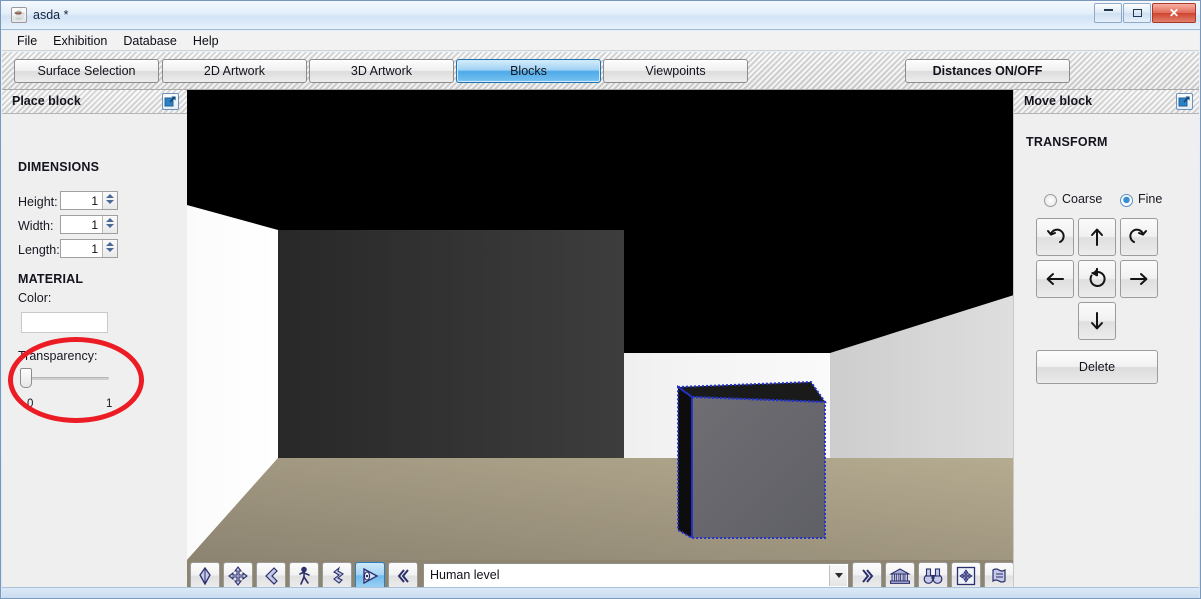  What do you see at coordinates (1050, 200) in the screenshot?
I see `coarse-radio` at bounding box center [1050, 200].